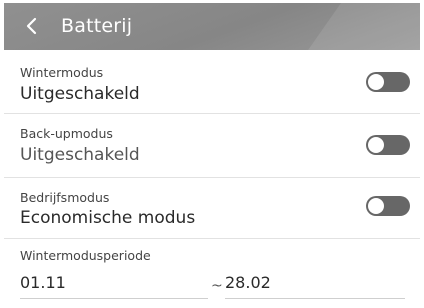 This screenshot has height=308, width=424. What do you see at coordinates (355, 26) in the screenshot?
I see `header-decoration` at bounding box center [355, 26].